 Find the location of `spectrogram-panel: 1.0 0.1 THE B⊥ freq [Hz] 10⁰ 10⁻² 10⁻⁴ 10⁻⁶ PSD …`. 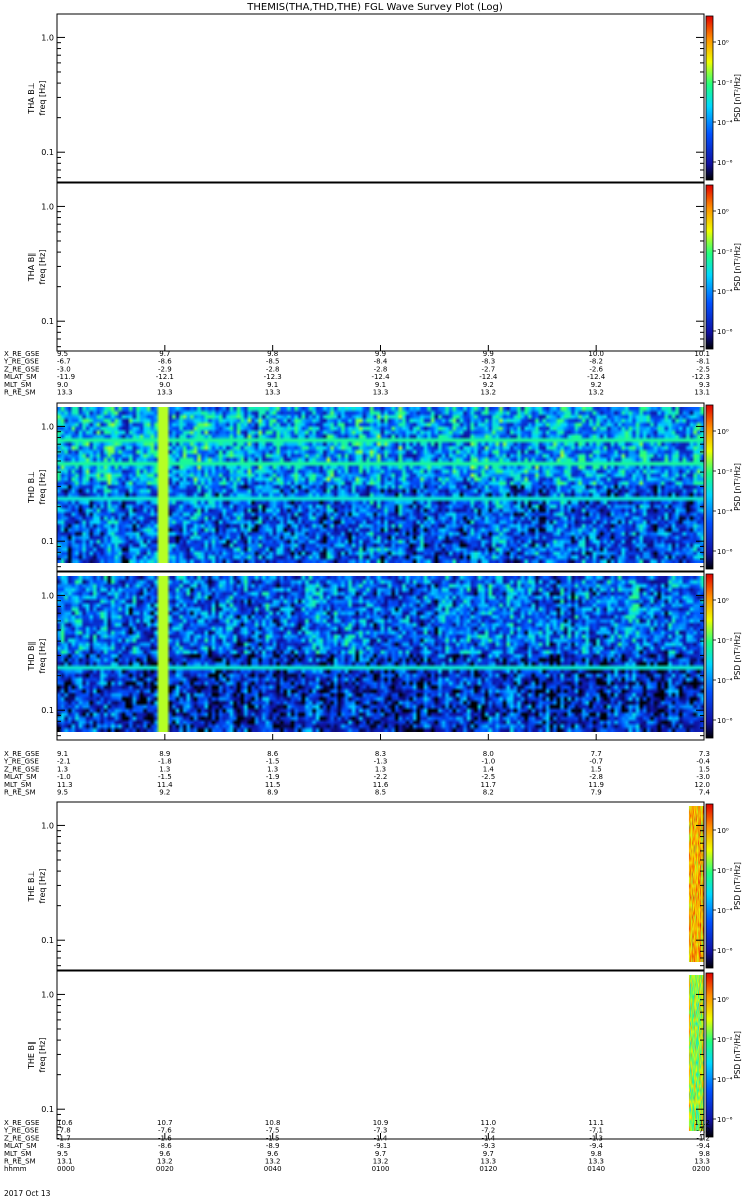

spectrogram-panel: 1.0 0.1 THE B⊥ freq [Hz] 10⁰ 10⁻² 10⁻⁴ 10⁻⁶ PSD … is located at coordinates (384, 886).